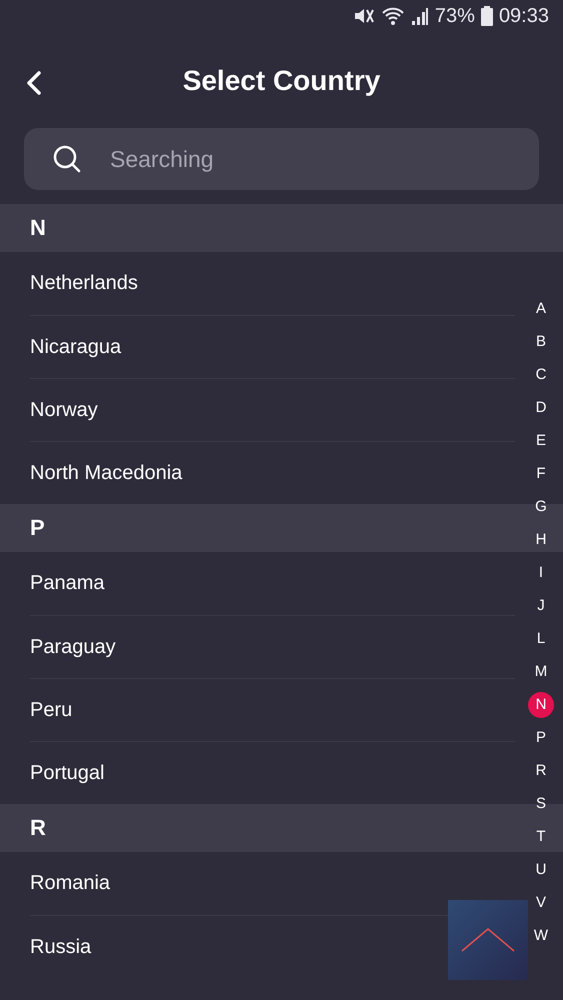 The image size is (563, 1000). I want to click on index-letter: F, so click(541, 473).